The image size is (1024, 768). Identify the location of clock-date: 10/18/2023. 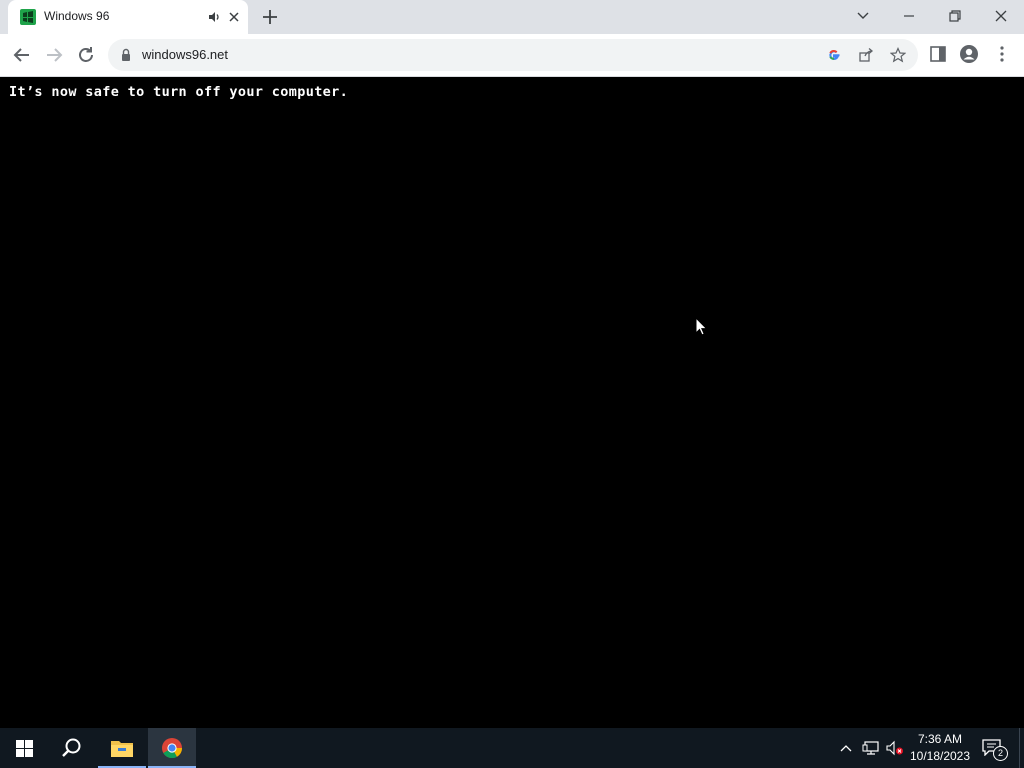
(940, 756).